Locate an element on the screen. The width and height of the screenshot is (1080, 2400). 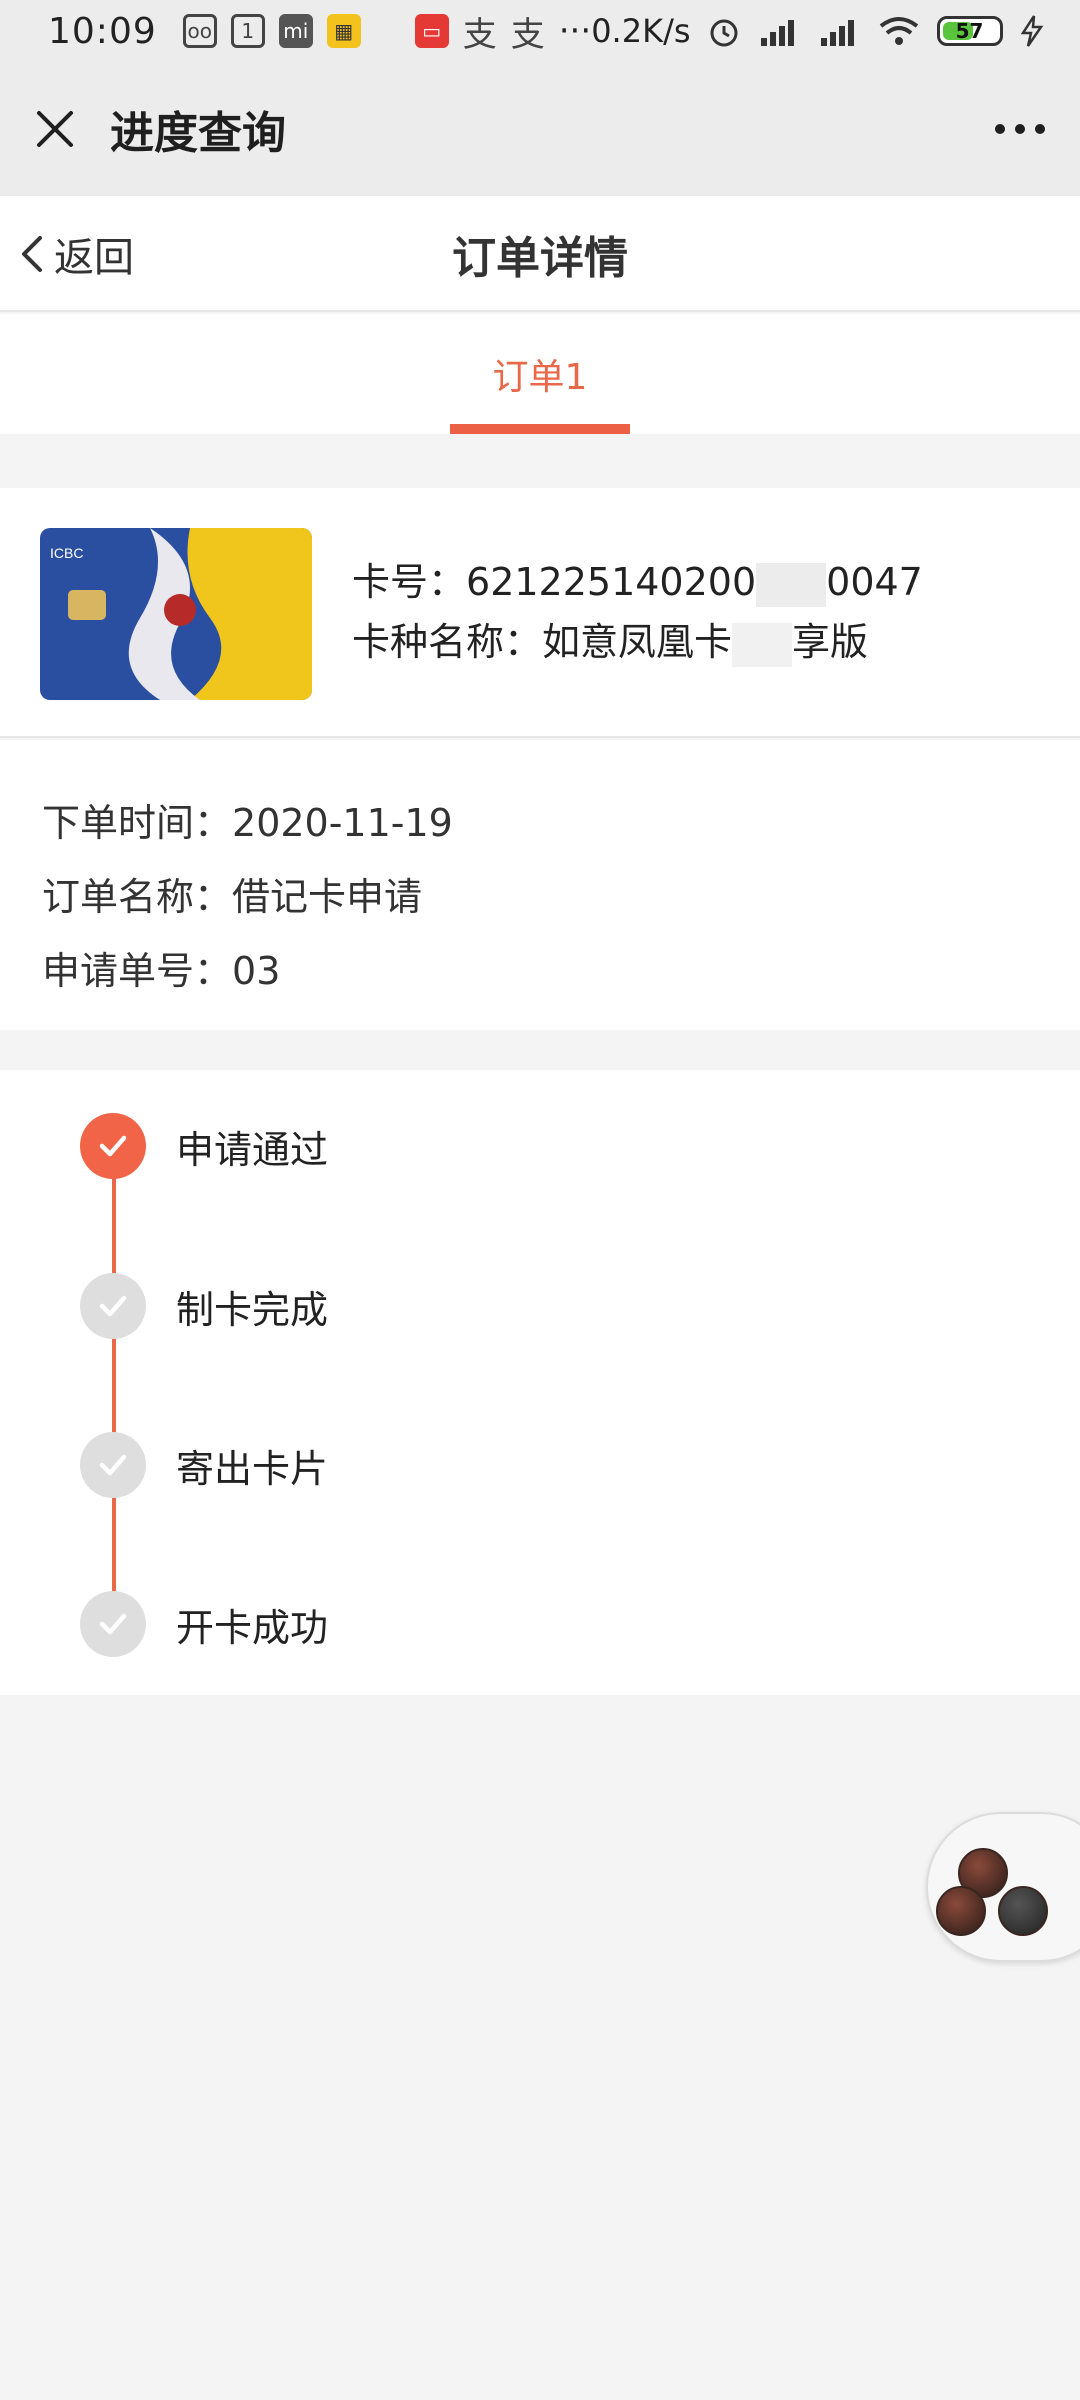
bank-card-image: ICBC is located at coordinates (176, 614).